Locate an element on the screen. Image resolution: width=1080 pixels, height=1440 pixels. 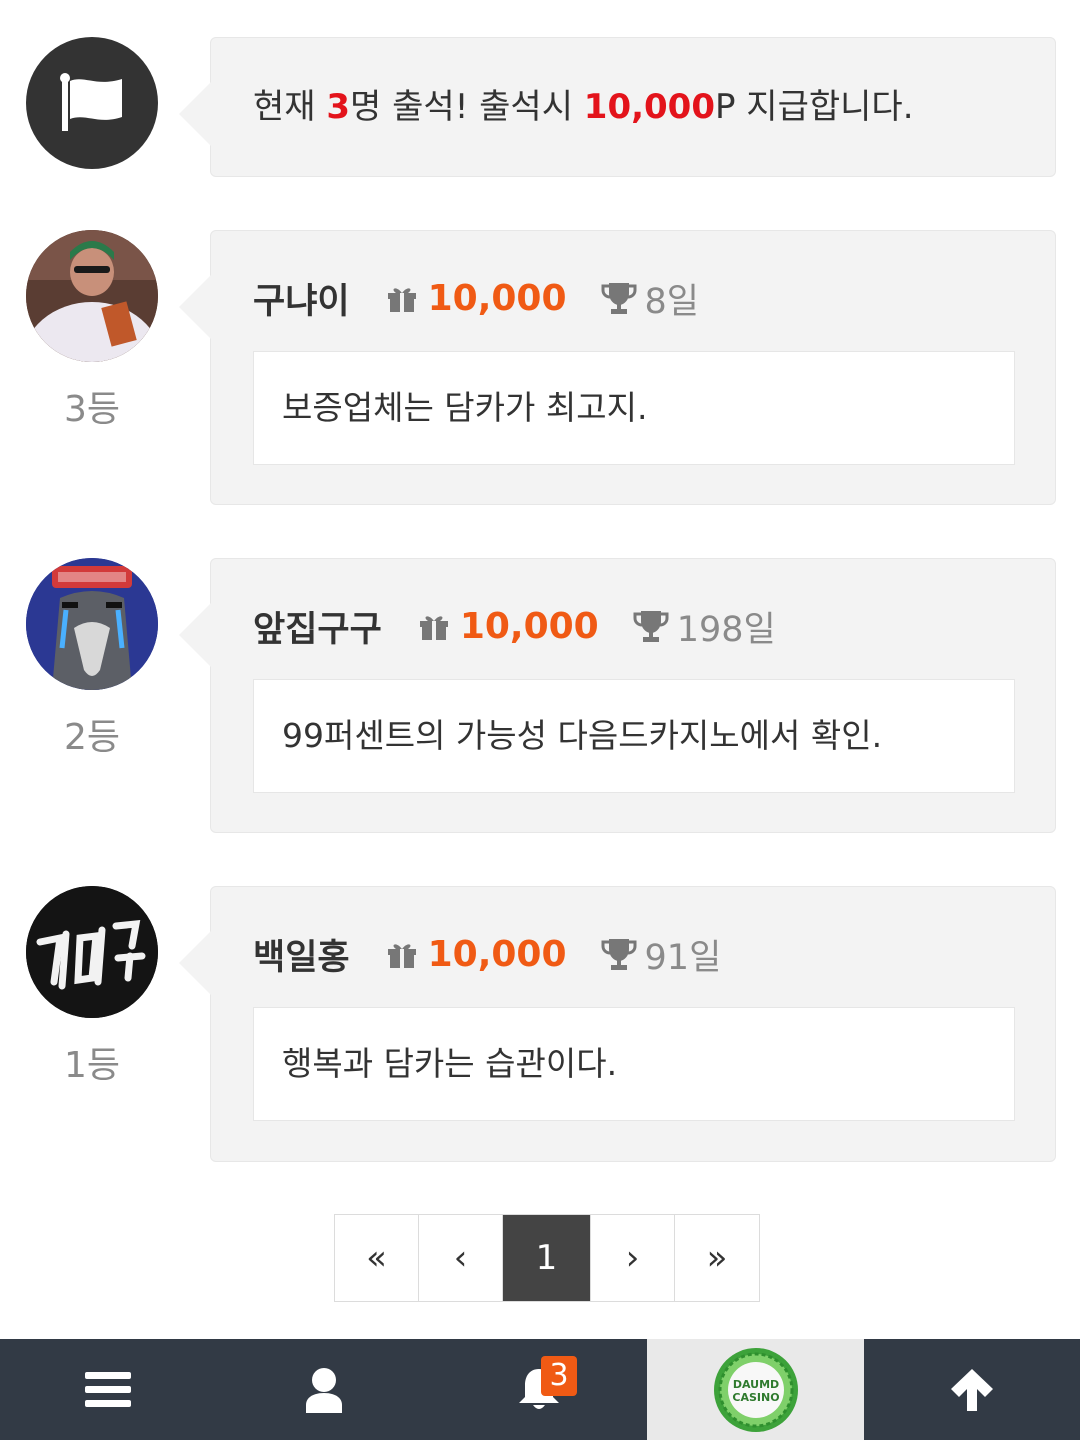
attendance-count: 3 is located at coordinates (338, 107).